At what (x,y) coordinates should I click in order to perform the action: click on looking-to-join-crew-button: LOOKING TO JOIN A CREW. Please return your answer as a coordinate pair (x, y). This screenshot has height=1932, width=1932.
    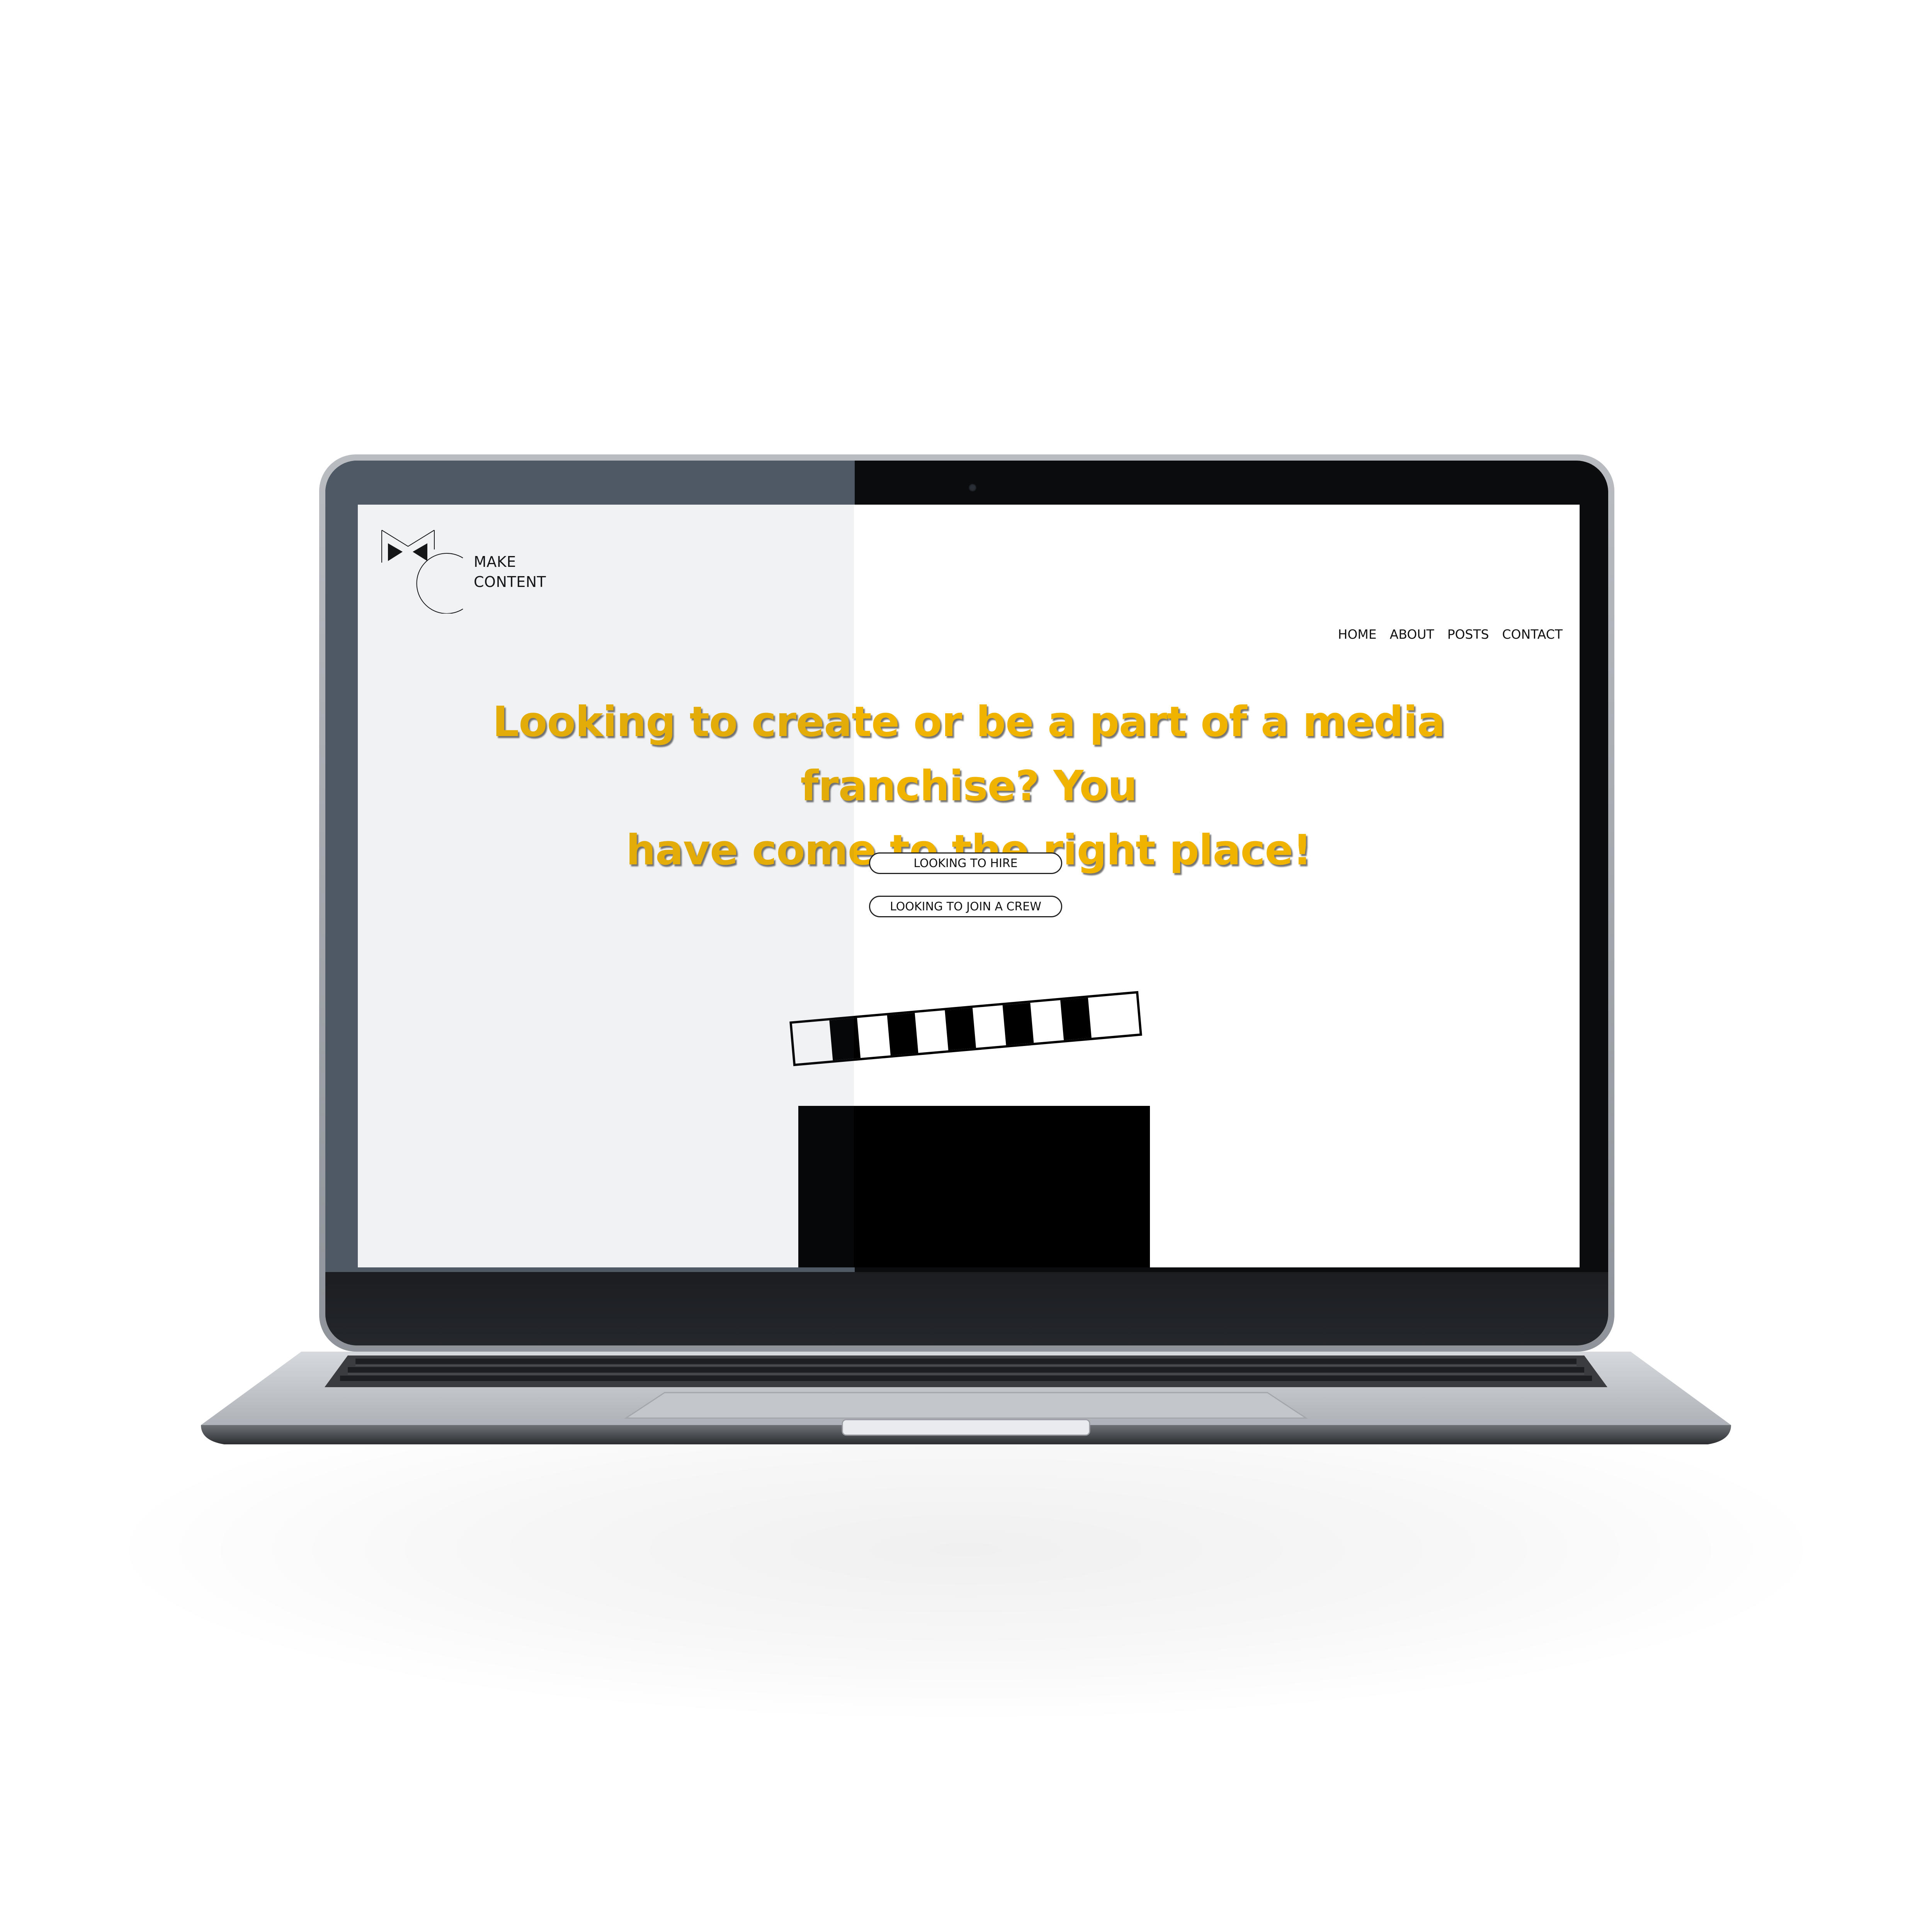
    Looking at the image, I should click on (965, 907).